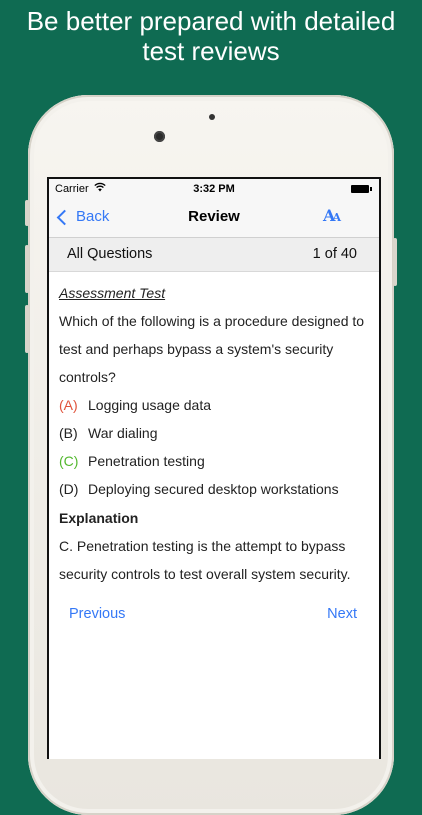 The height and width of the screenshot is (815, 422). I want to click on question-filter-bar: All Questions 1 of 40, so click(214, 255).